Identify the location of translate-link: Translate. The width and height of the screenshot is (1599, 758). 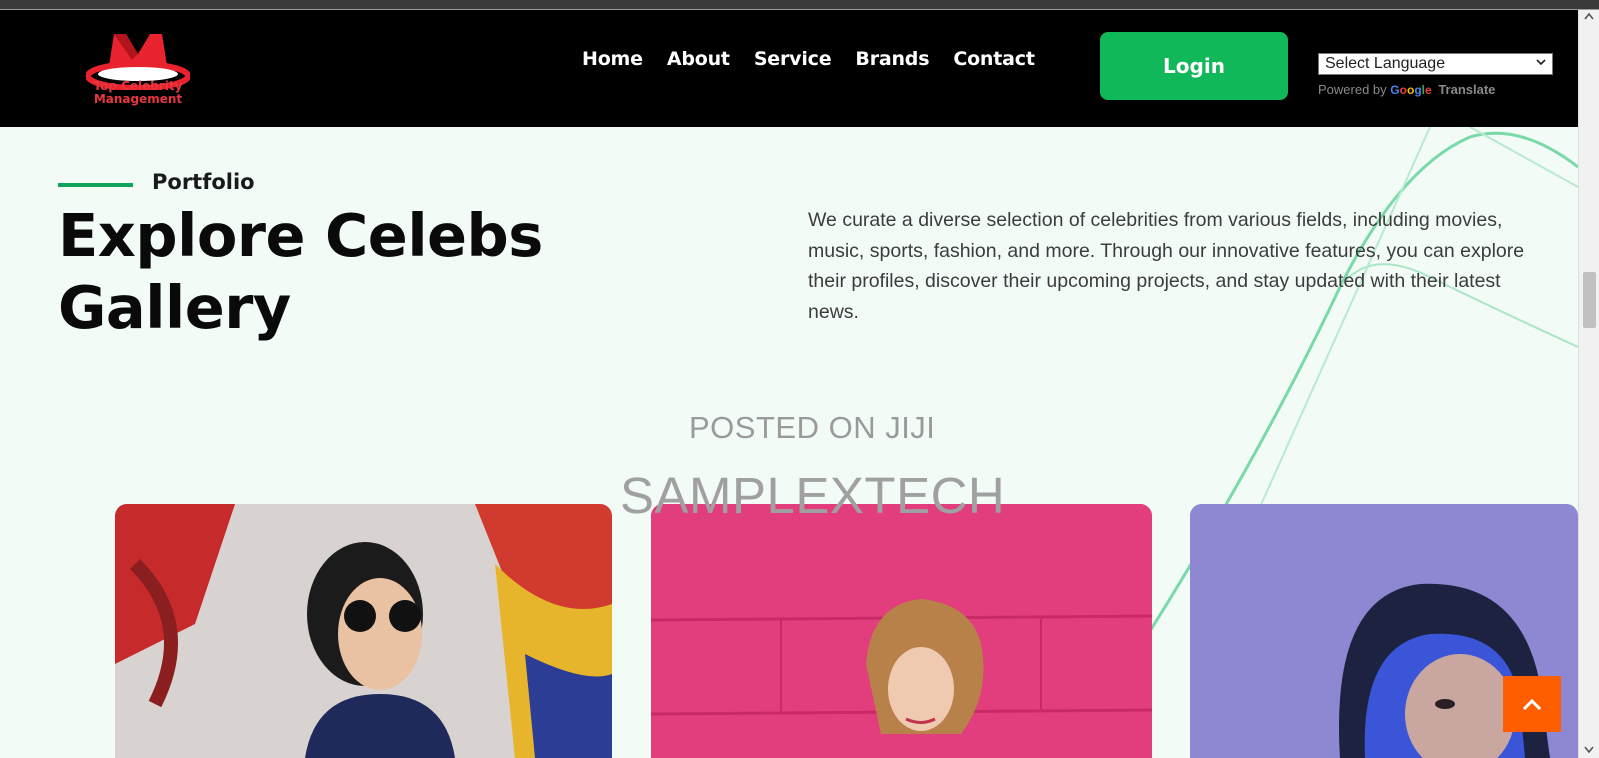
(1466, 89).